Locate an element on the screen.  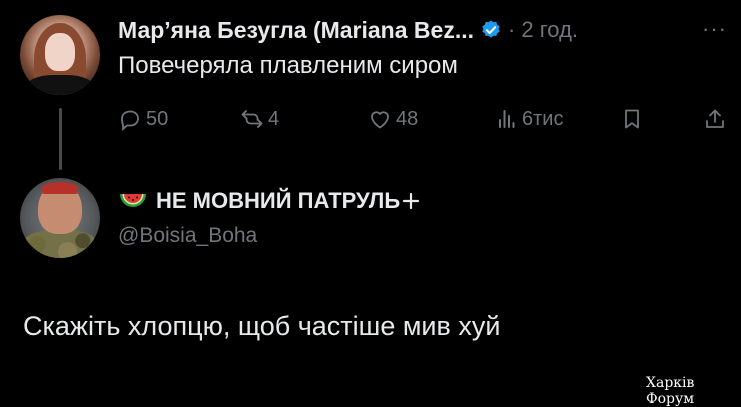
plus-icon is located at coordinates (411, 201).